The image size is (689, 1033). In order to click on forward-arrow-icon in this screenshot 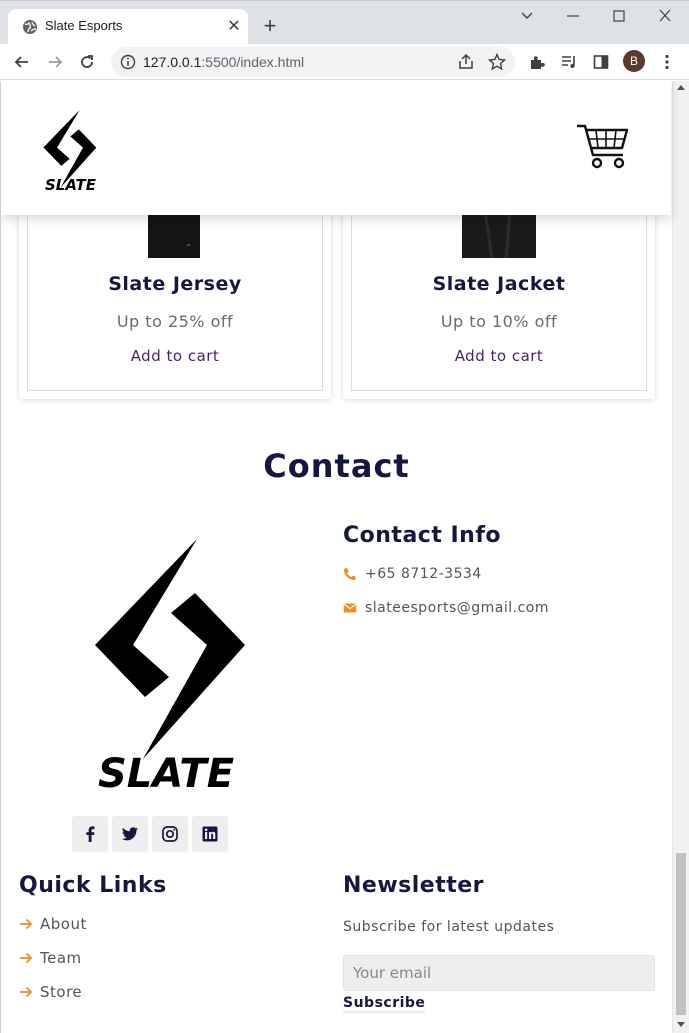, I will do `click(55, 62)`.